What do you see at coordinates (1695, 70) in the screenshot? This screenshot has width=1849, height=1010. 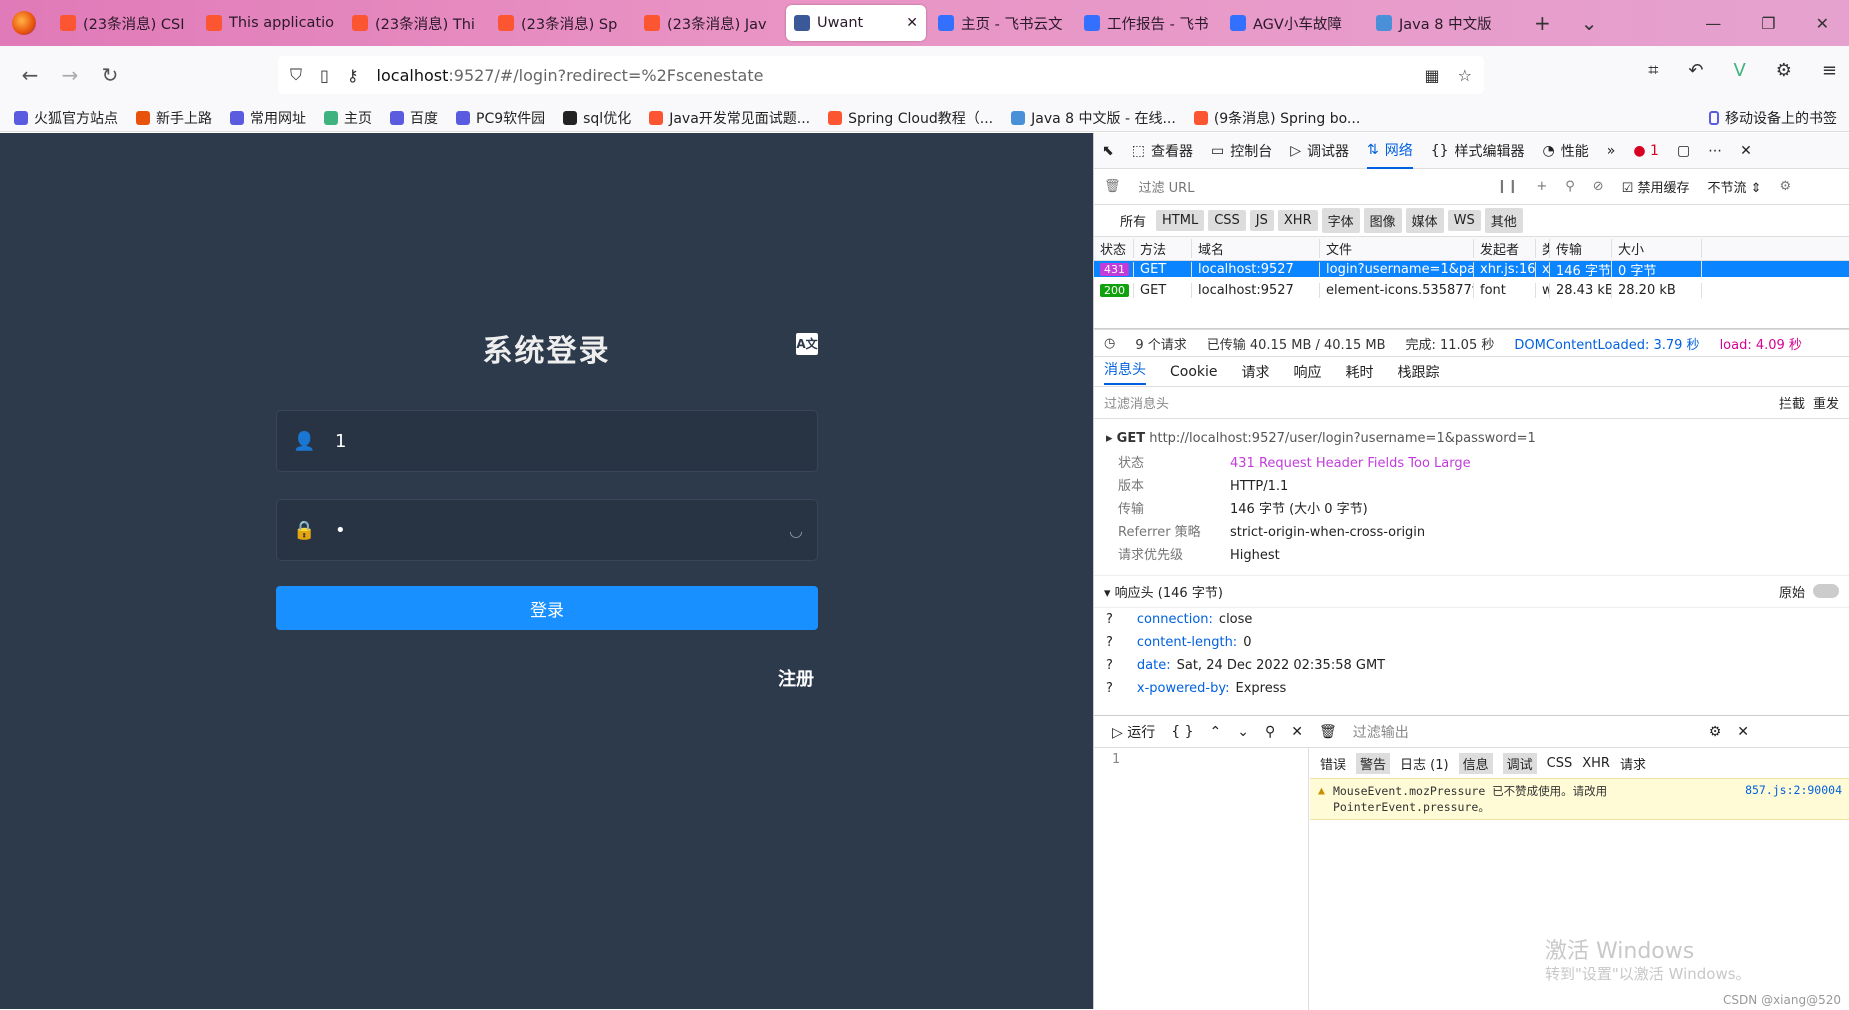 I see `undo-icon: ↶` at bounding box center [1695, 70].